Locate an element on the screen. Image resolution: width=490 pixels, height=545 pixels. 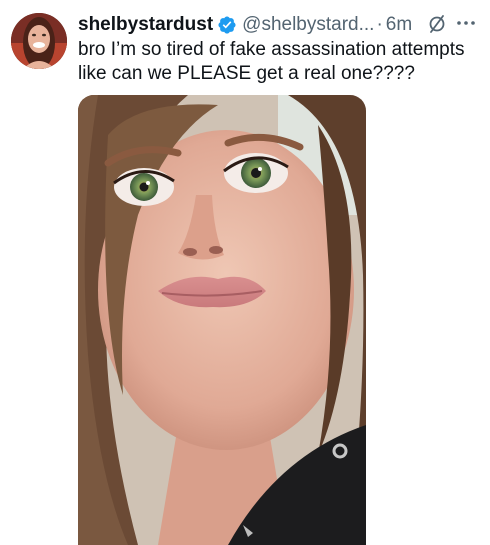
avatar-image is located at coordinates (39, 41).